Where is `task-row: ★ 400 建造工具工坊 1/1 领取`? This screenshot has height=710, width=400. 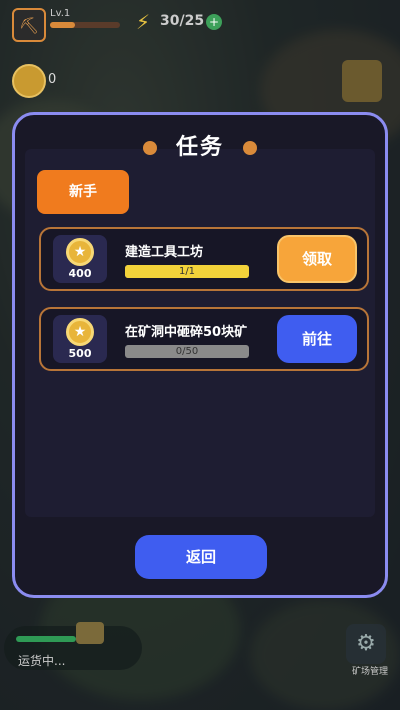 task-row: ★ 400 建造工具工坊 1/1 领取 is located at coordinates (204, 259).